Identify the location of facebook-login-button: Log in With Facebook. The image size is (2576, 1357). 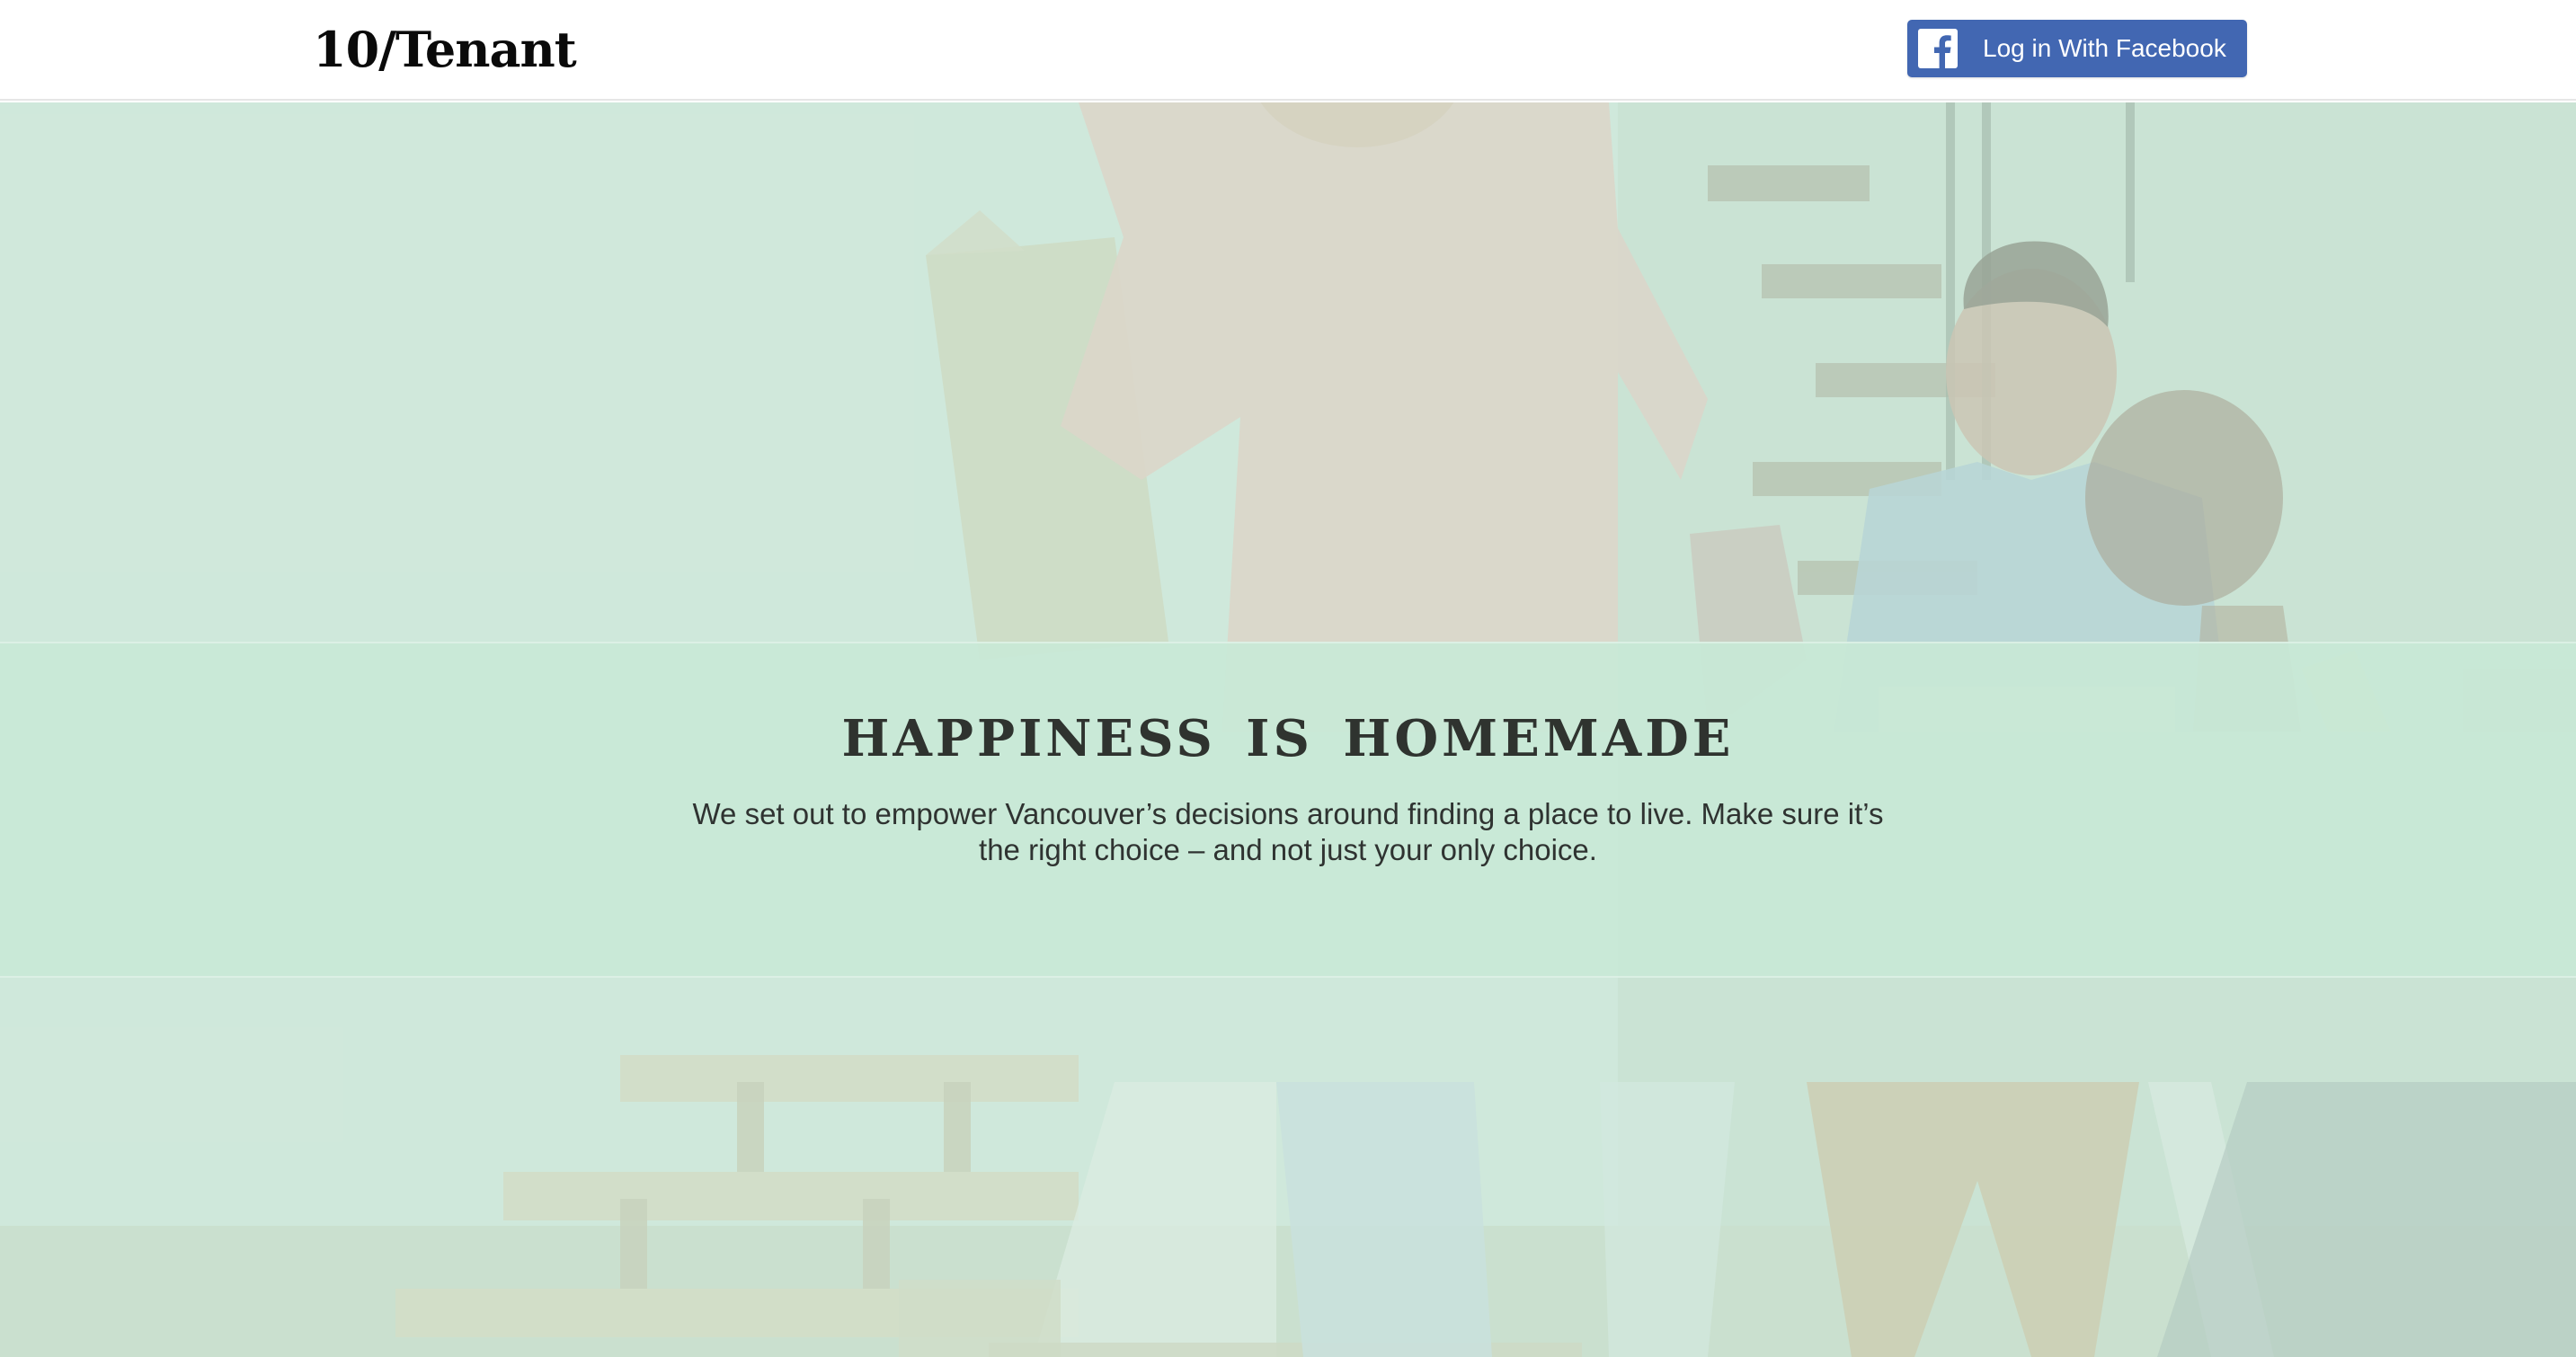
(2077, 48).